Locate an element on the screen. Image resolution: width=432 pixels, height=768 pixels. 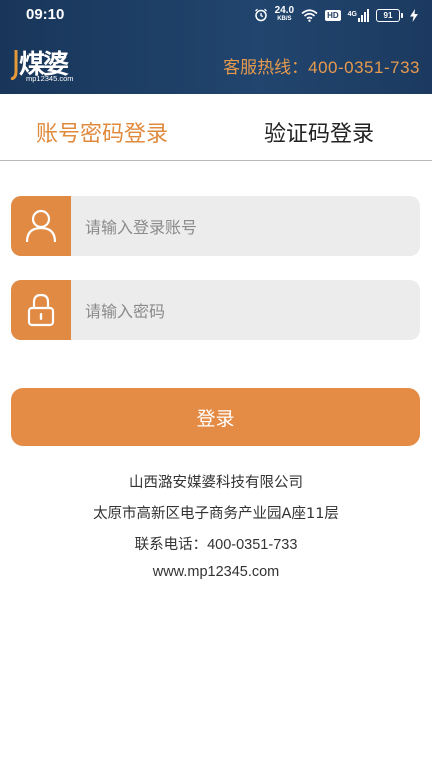
status-time: 09:10 is located at coordinates (45, 14).